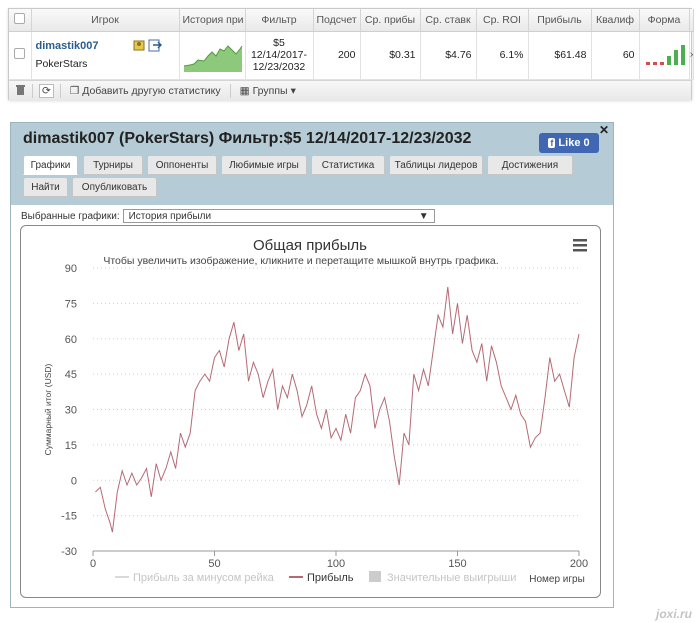 This screenshot has width=700, height=623. I want to click on x-tick-label: 200, so click(579, 564).